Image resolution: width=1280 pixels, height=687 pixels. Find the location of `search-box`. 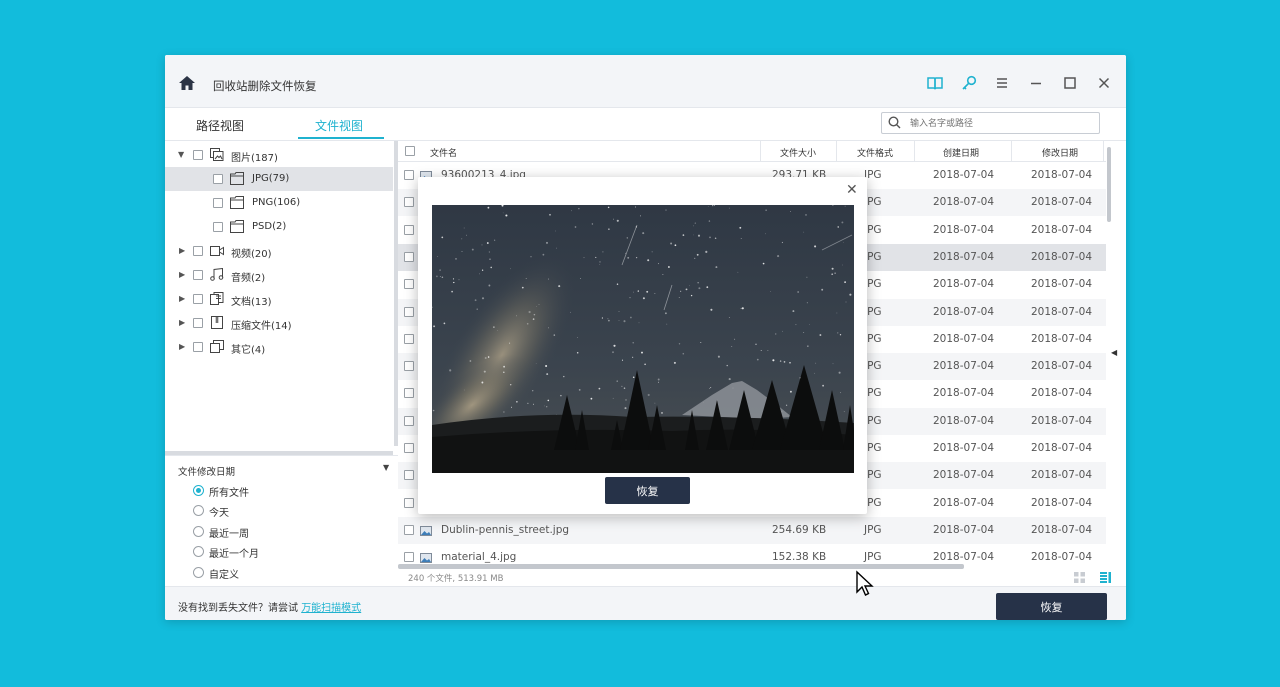

search-box is located at coordinates (990, 123).